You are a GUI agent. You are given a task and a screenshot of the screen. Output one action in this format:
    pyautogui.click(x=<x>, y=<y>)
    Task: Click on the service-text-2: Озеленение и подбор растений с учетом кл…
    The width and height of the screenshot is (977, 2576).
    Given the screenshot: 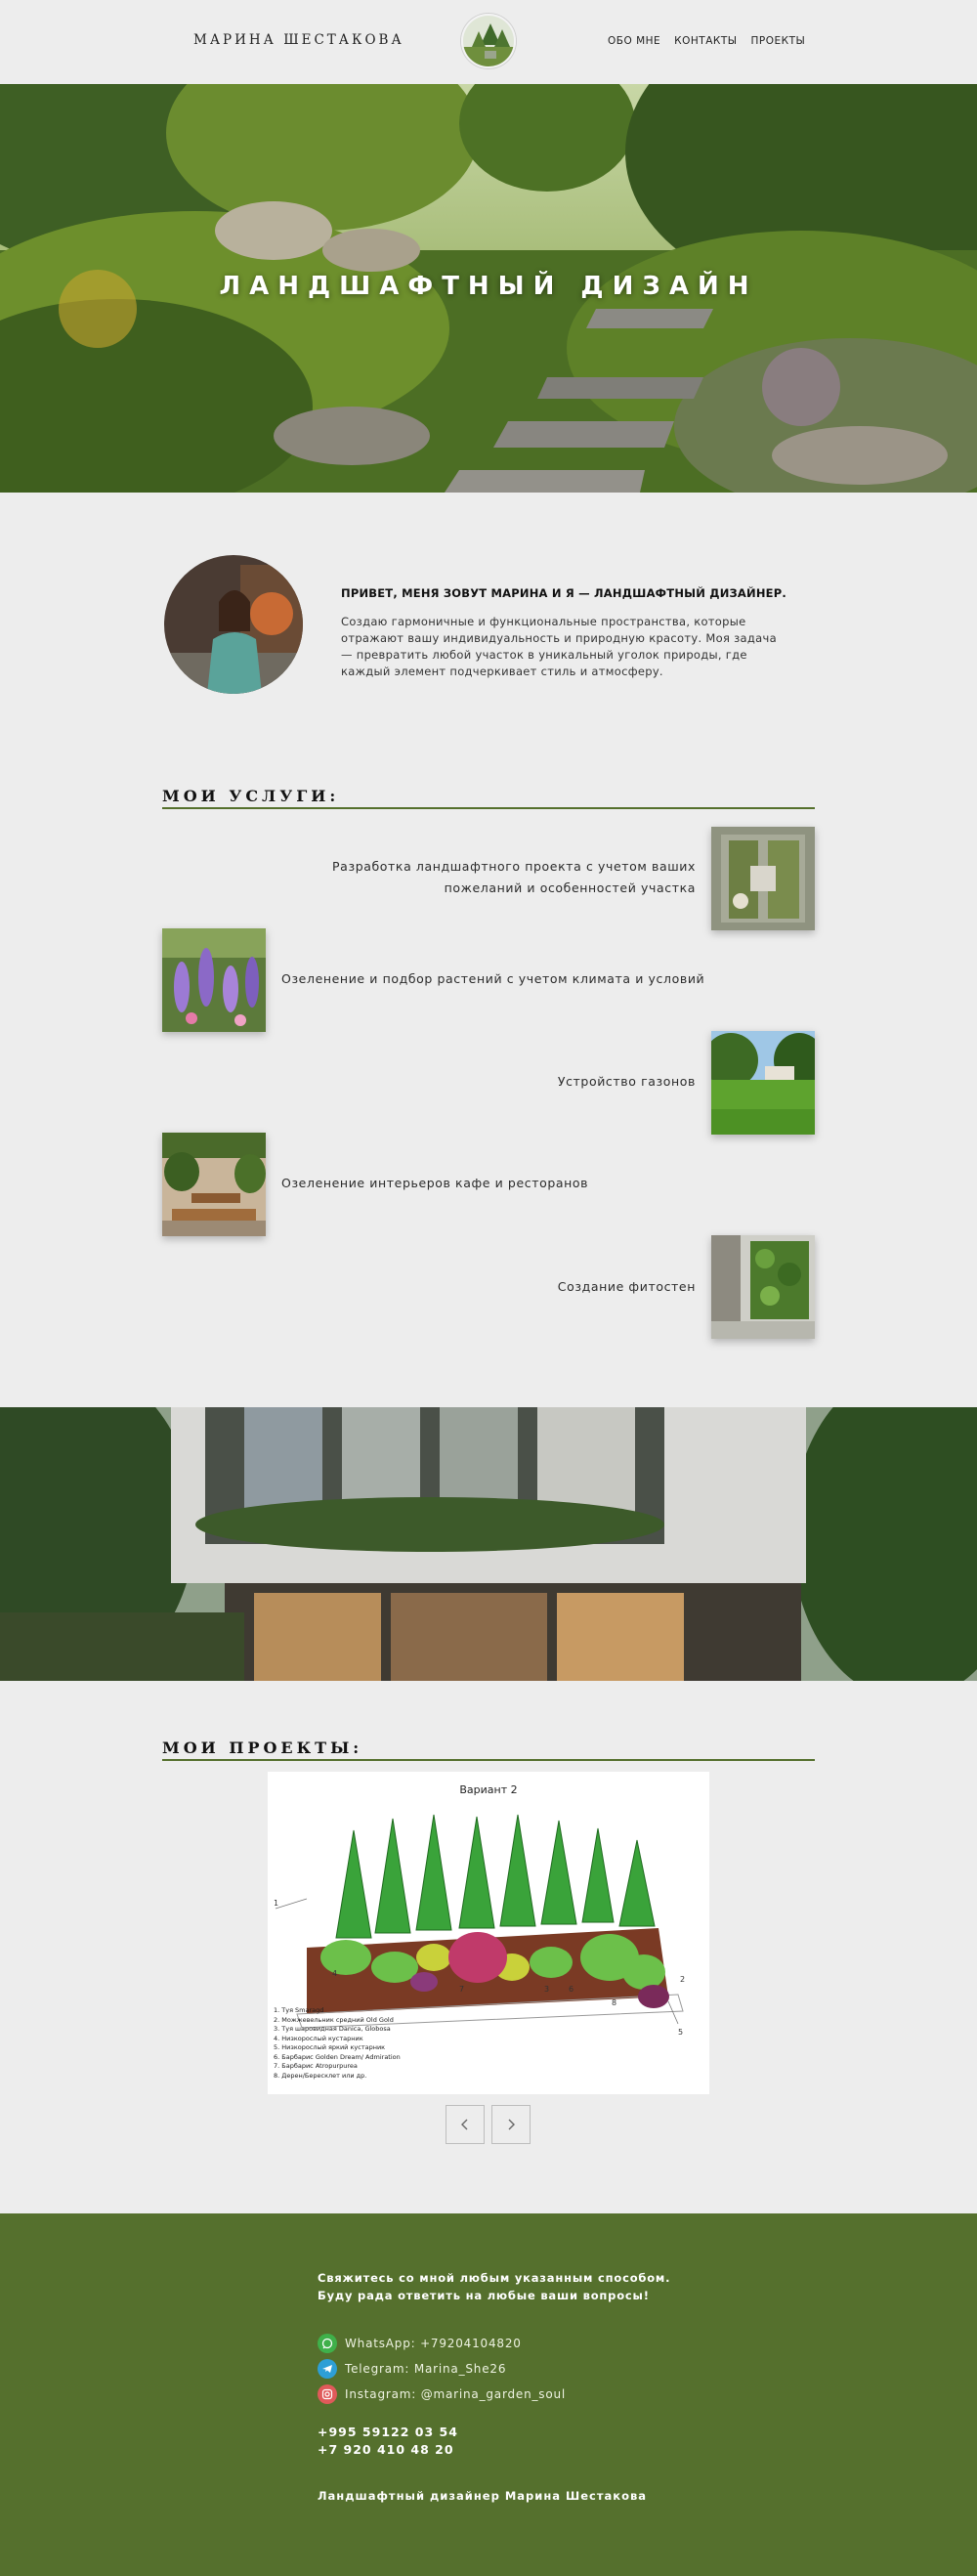 What is the action you would take?
    pyautogui.click(x=493, y=979)
    